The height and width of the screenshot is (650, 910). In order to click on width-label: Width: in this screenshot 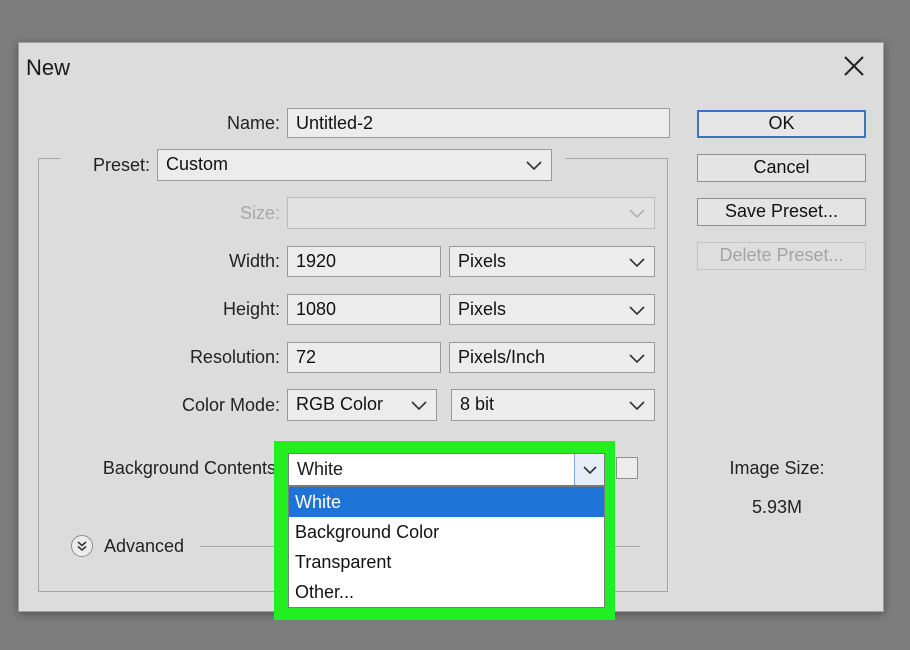, I will do `click(254, 261)`.